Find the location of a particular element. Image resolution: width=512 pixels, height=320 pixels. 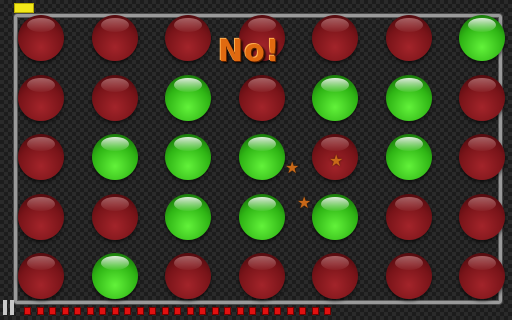

pause-icon is located at coordinates (5, 307).